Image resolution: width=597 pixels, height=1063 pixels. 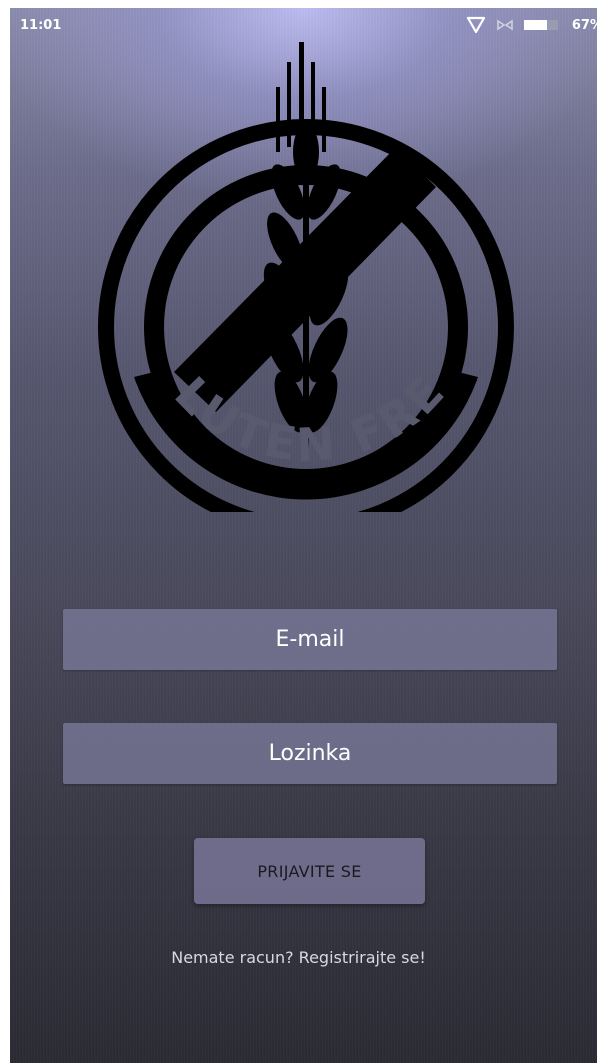 What do you see at coordinates (541, 25) in the screenshot?
I see `battery-icon` at bounding box center [541, 25].